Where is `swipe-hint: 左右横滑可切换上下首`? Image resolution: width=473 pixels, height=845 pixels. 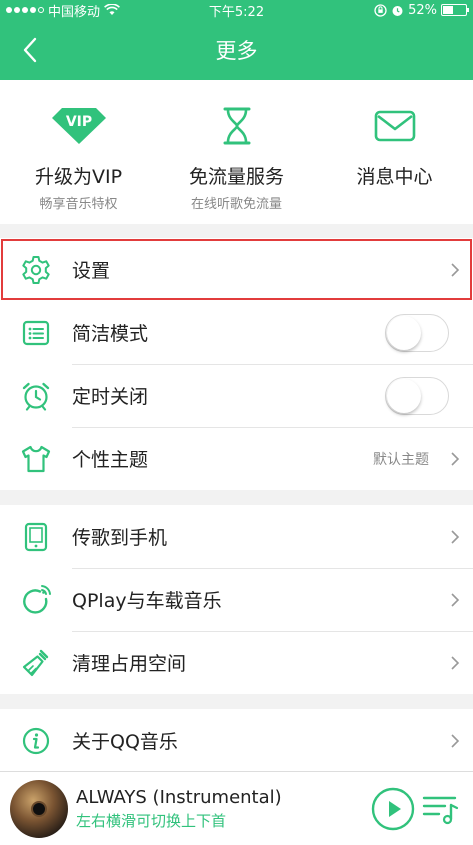 swipe-hint: 左右横滑可切换上下首 is located at coordinates (151, 820).